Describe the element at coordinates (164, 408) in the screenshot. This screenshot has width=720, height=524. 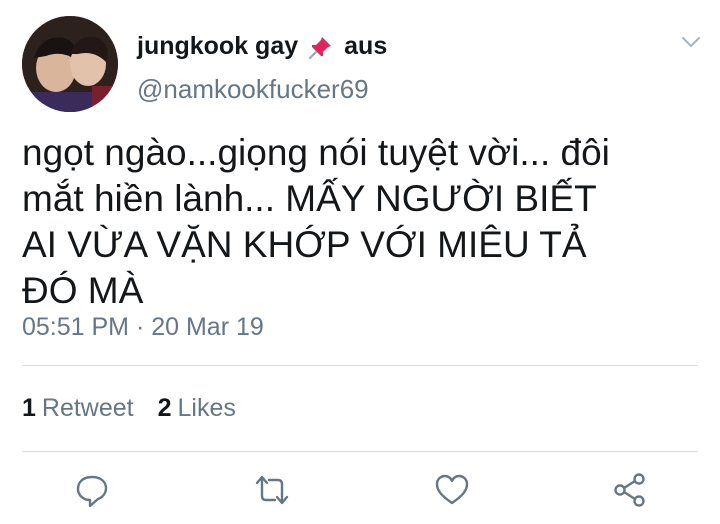
I see `likes-count: 2` at that location.